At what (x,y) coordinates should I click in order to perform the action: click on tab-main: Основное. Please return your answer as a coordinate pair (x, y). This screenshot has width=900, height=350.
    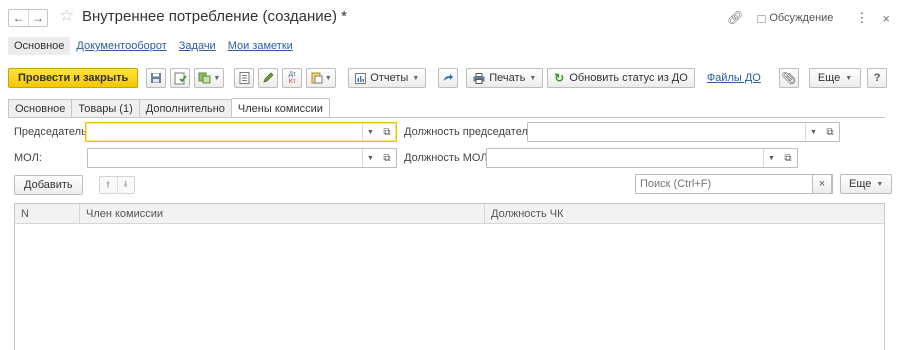
    Looking at the image, I should click on (40, 108).